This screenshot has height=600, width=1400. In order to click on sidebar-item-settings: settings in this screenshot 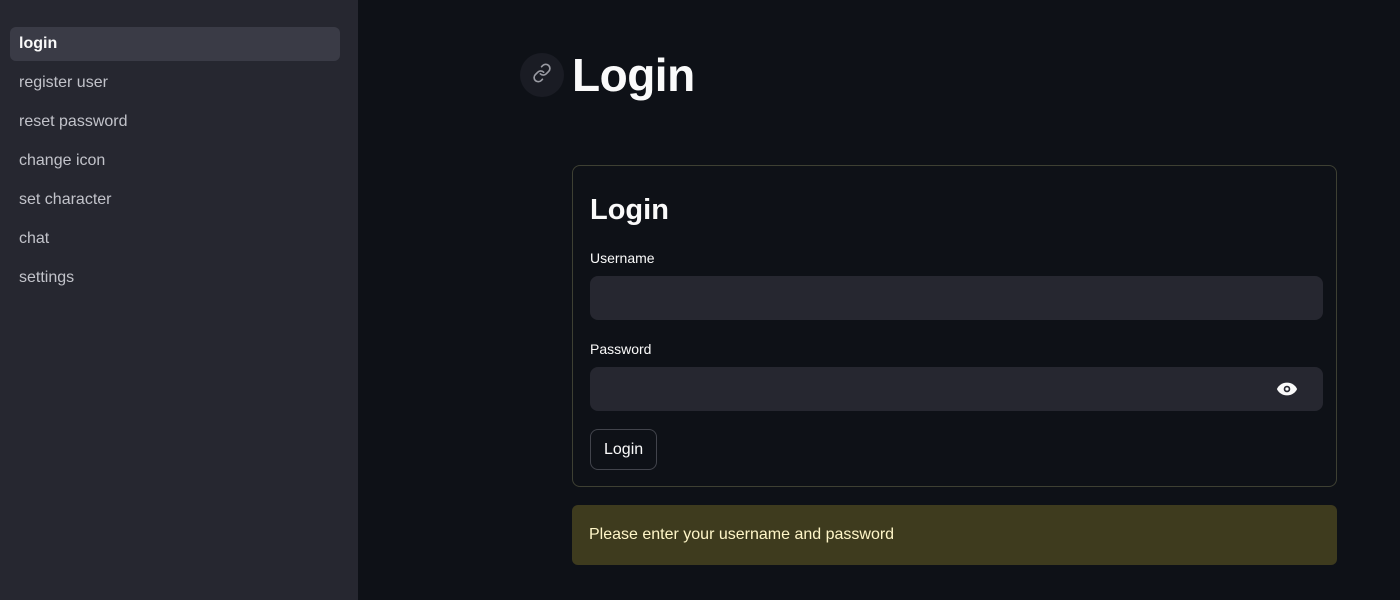, I will do `click(175, 278)`.